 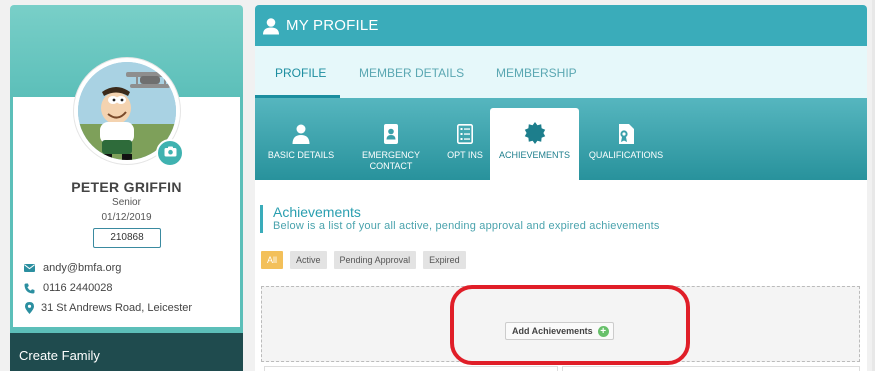 I want to click on contact-book-icon, so click(x=391, y=133).